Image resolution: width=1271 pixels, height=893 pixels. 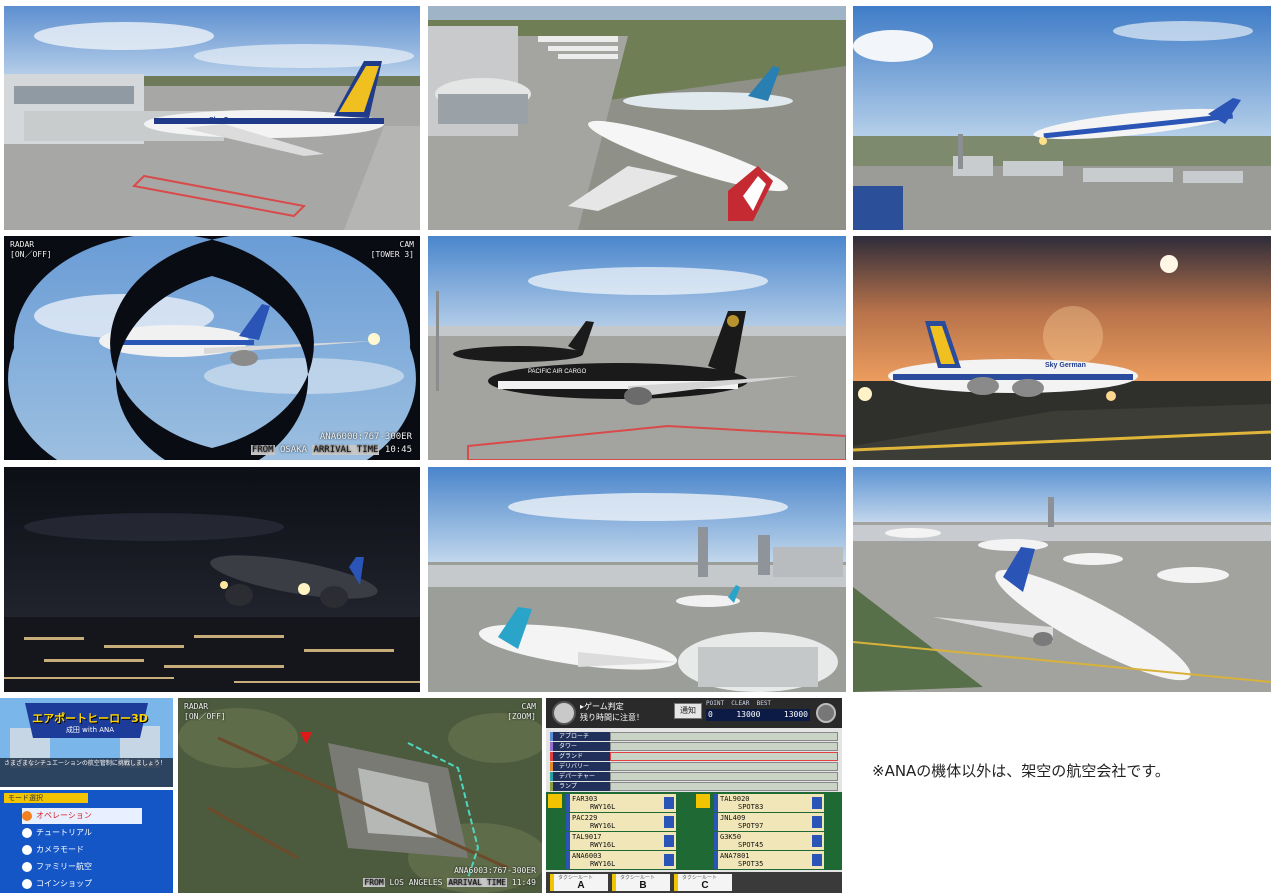 I want to click on flight-assignment: SPOT45, so click(x=751, y=845).